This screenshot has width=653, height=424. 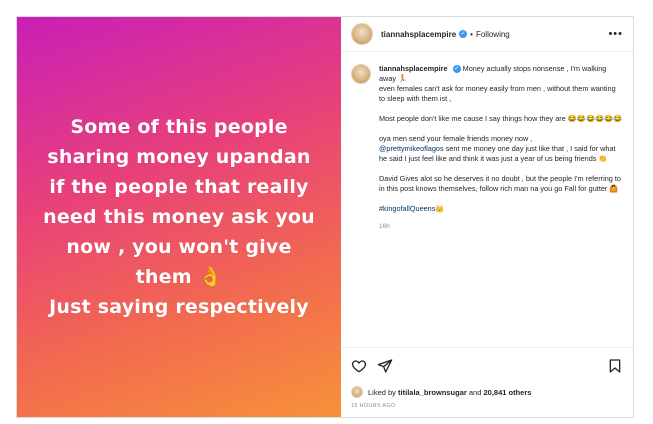 What do you see at coordinates (413, 68) in the screenshot?
I see `caption-username: tiannahsplacempire` at bounding box center [413, 68].